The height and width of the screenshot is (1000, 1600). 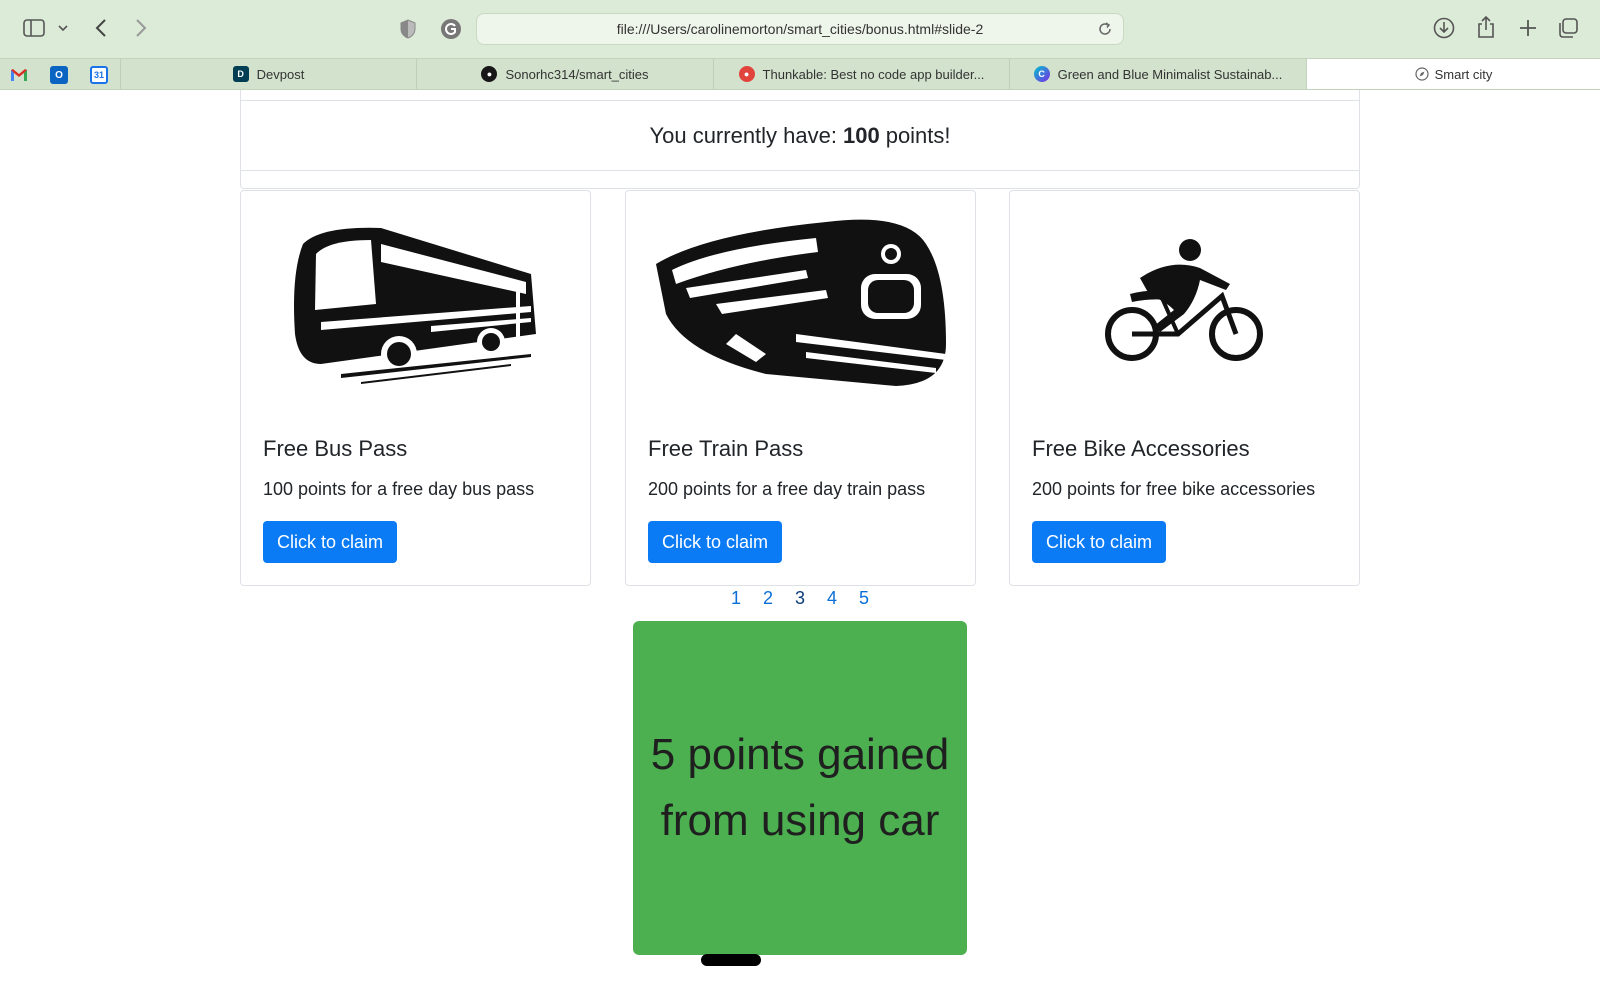 What do you see at coordinates (861, 135) in the screenshot?
I see `points-value: 100` at bounding box center [861, 135].